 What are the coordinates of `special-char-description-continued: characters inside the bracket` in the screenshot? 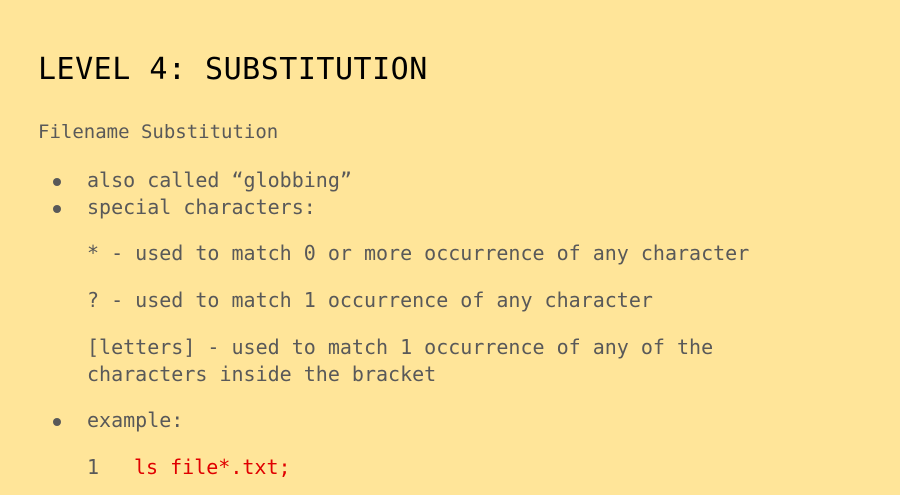 It's located at (262, 374).